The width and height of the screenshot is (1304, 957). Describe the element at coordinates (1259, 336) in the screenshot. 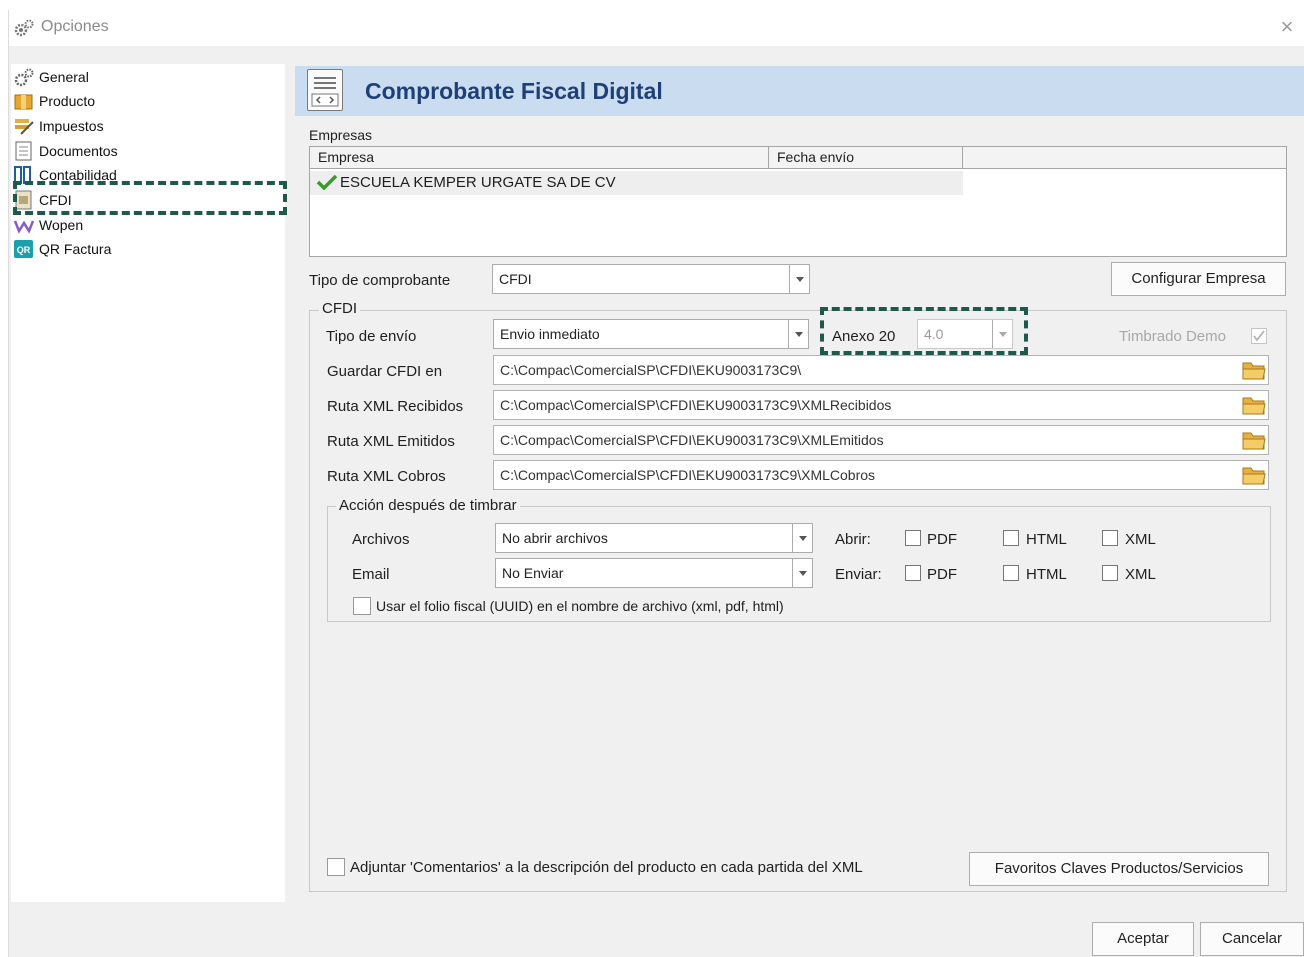

I see `timbrado-demo-checkbox` at that location.